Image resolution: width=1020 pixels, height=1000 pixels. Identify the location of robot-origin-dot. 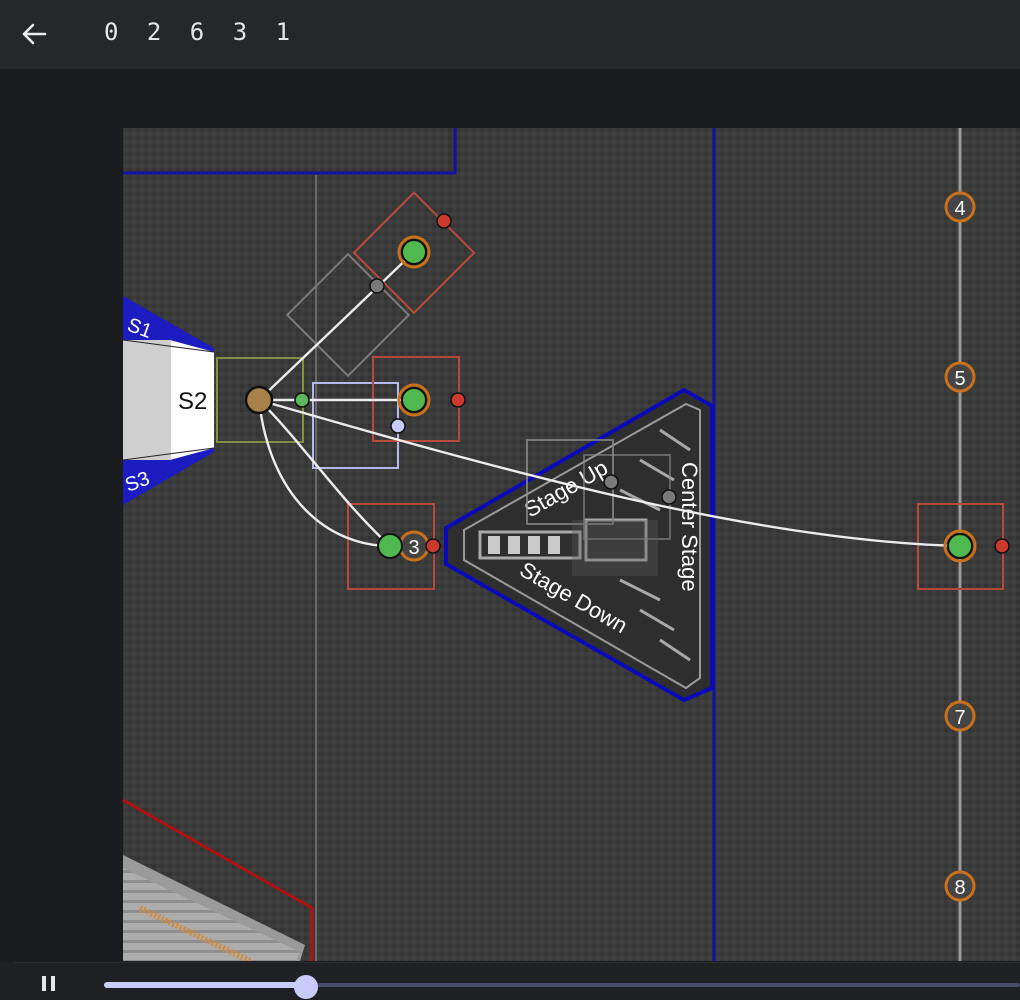
(259, 400).